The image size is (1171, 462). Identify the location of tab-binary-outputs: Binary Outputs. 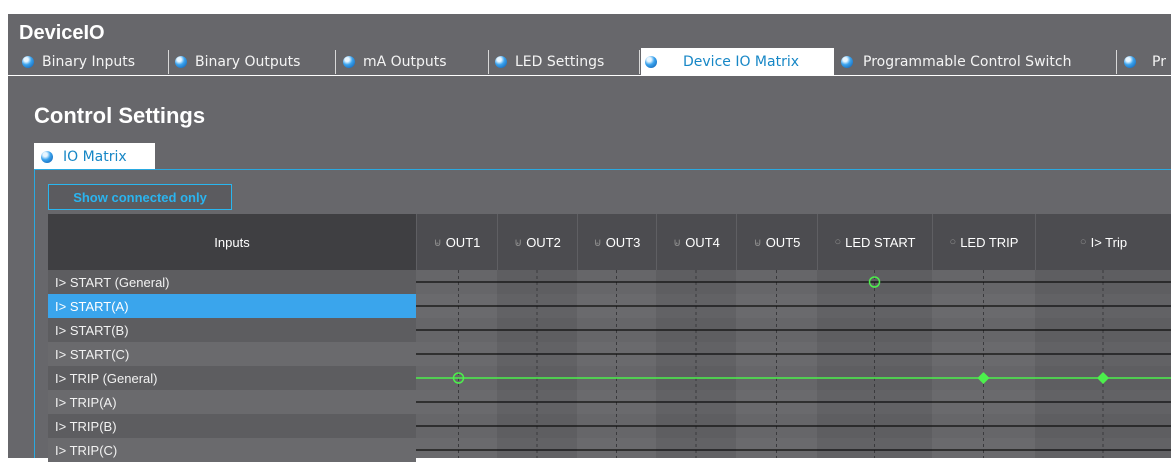
(253, 62).